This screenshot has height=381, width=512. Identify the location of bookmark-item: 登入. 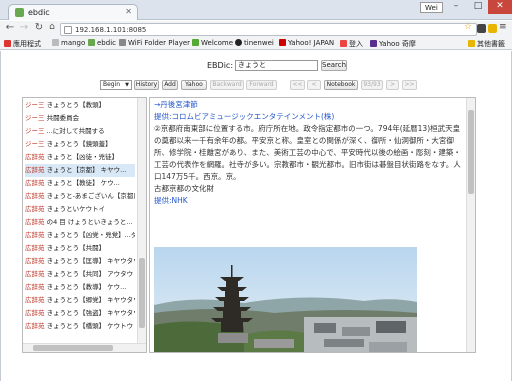
(351, 44).